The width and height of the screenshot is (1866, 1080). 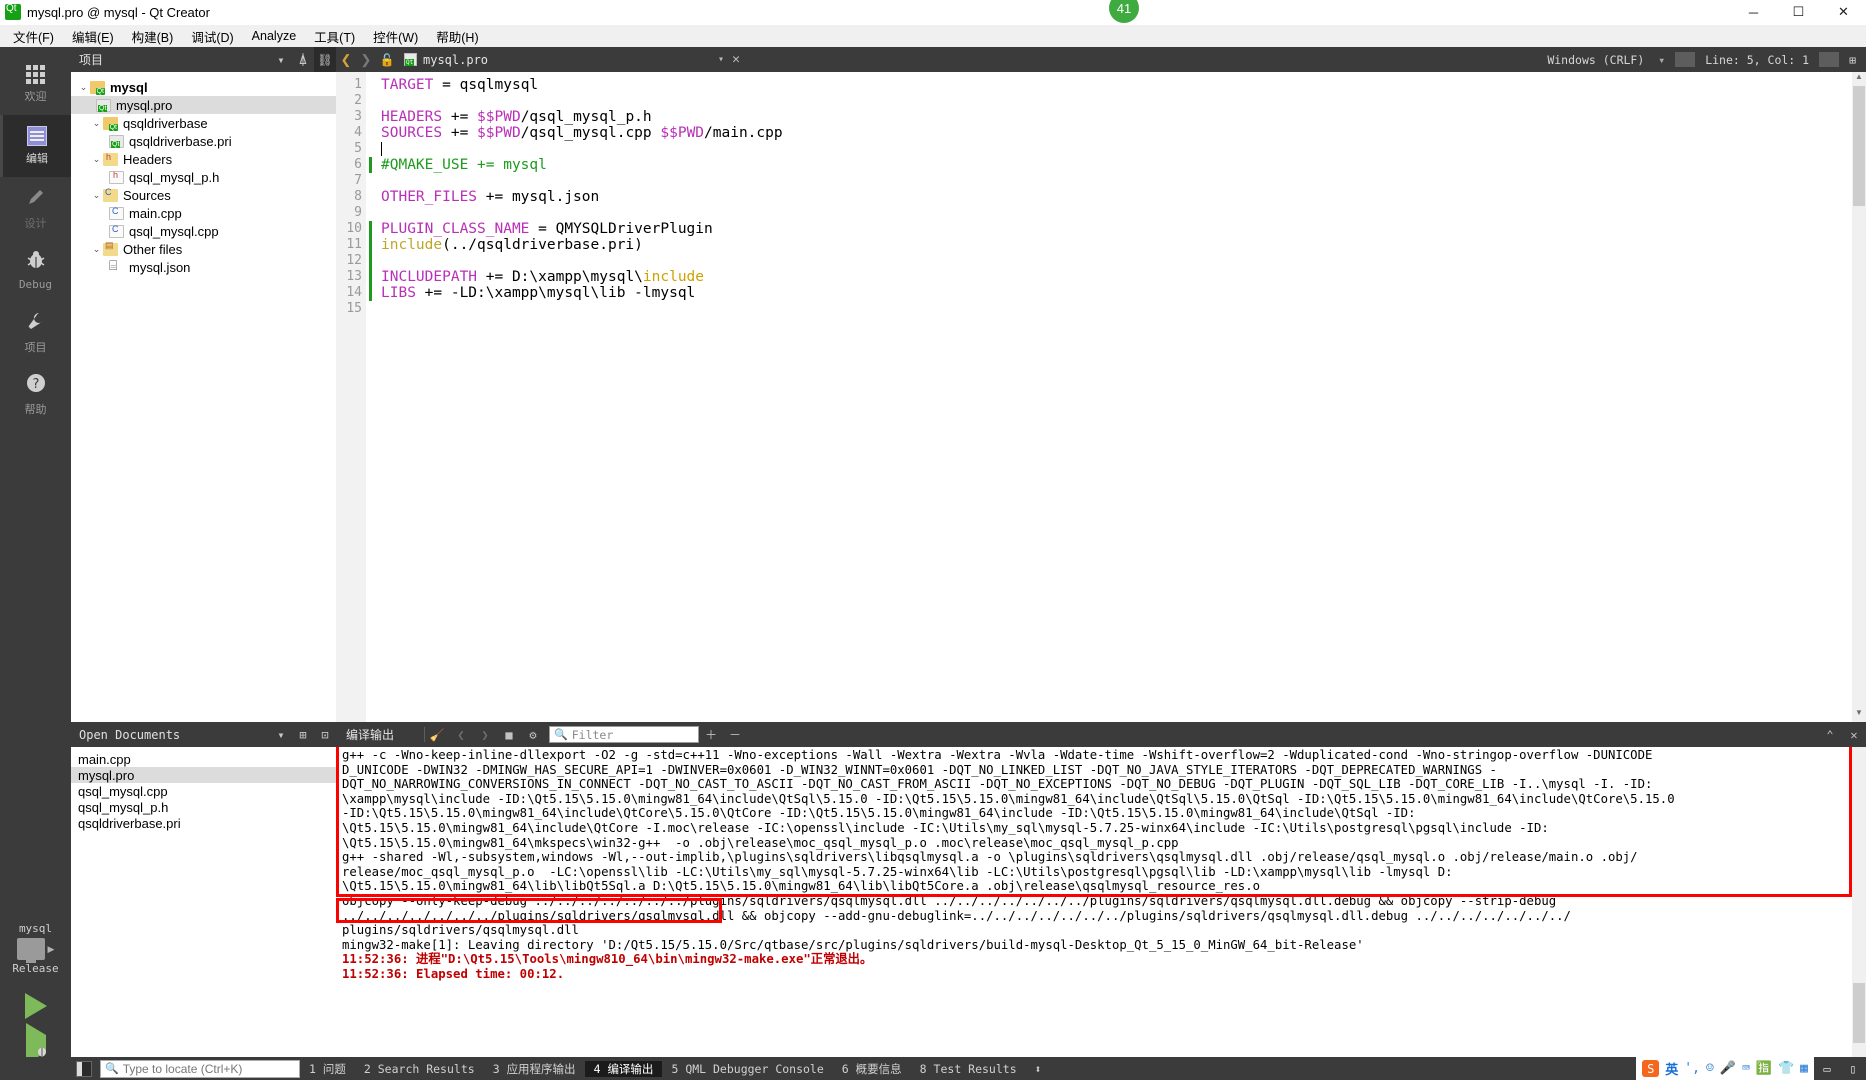 What do you see at coordinates (387, 60) in the screenshot?
I see `unlock-icon: 🔓` at bounding box center [387, 60].